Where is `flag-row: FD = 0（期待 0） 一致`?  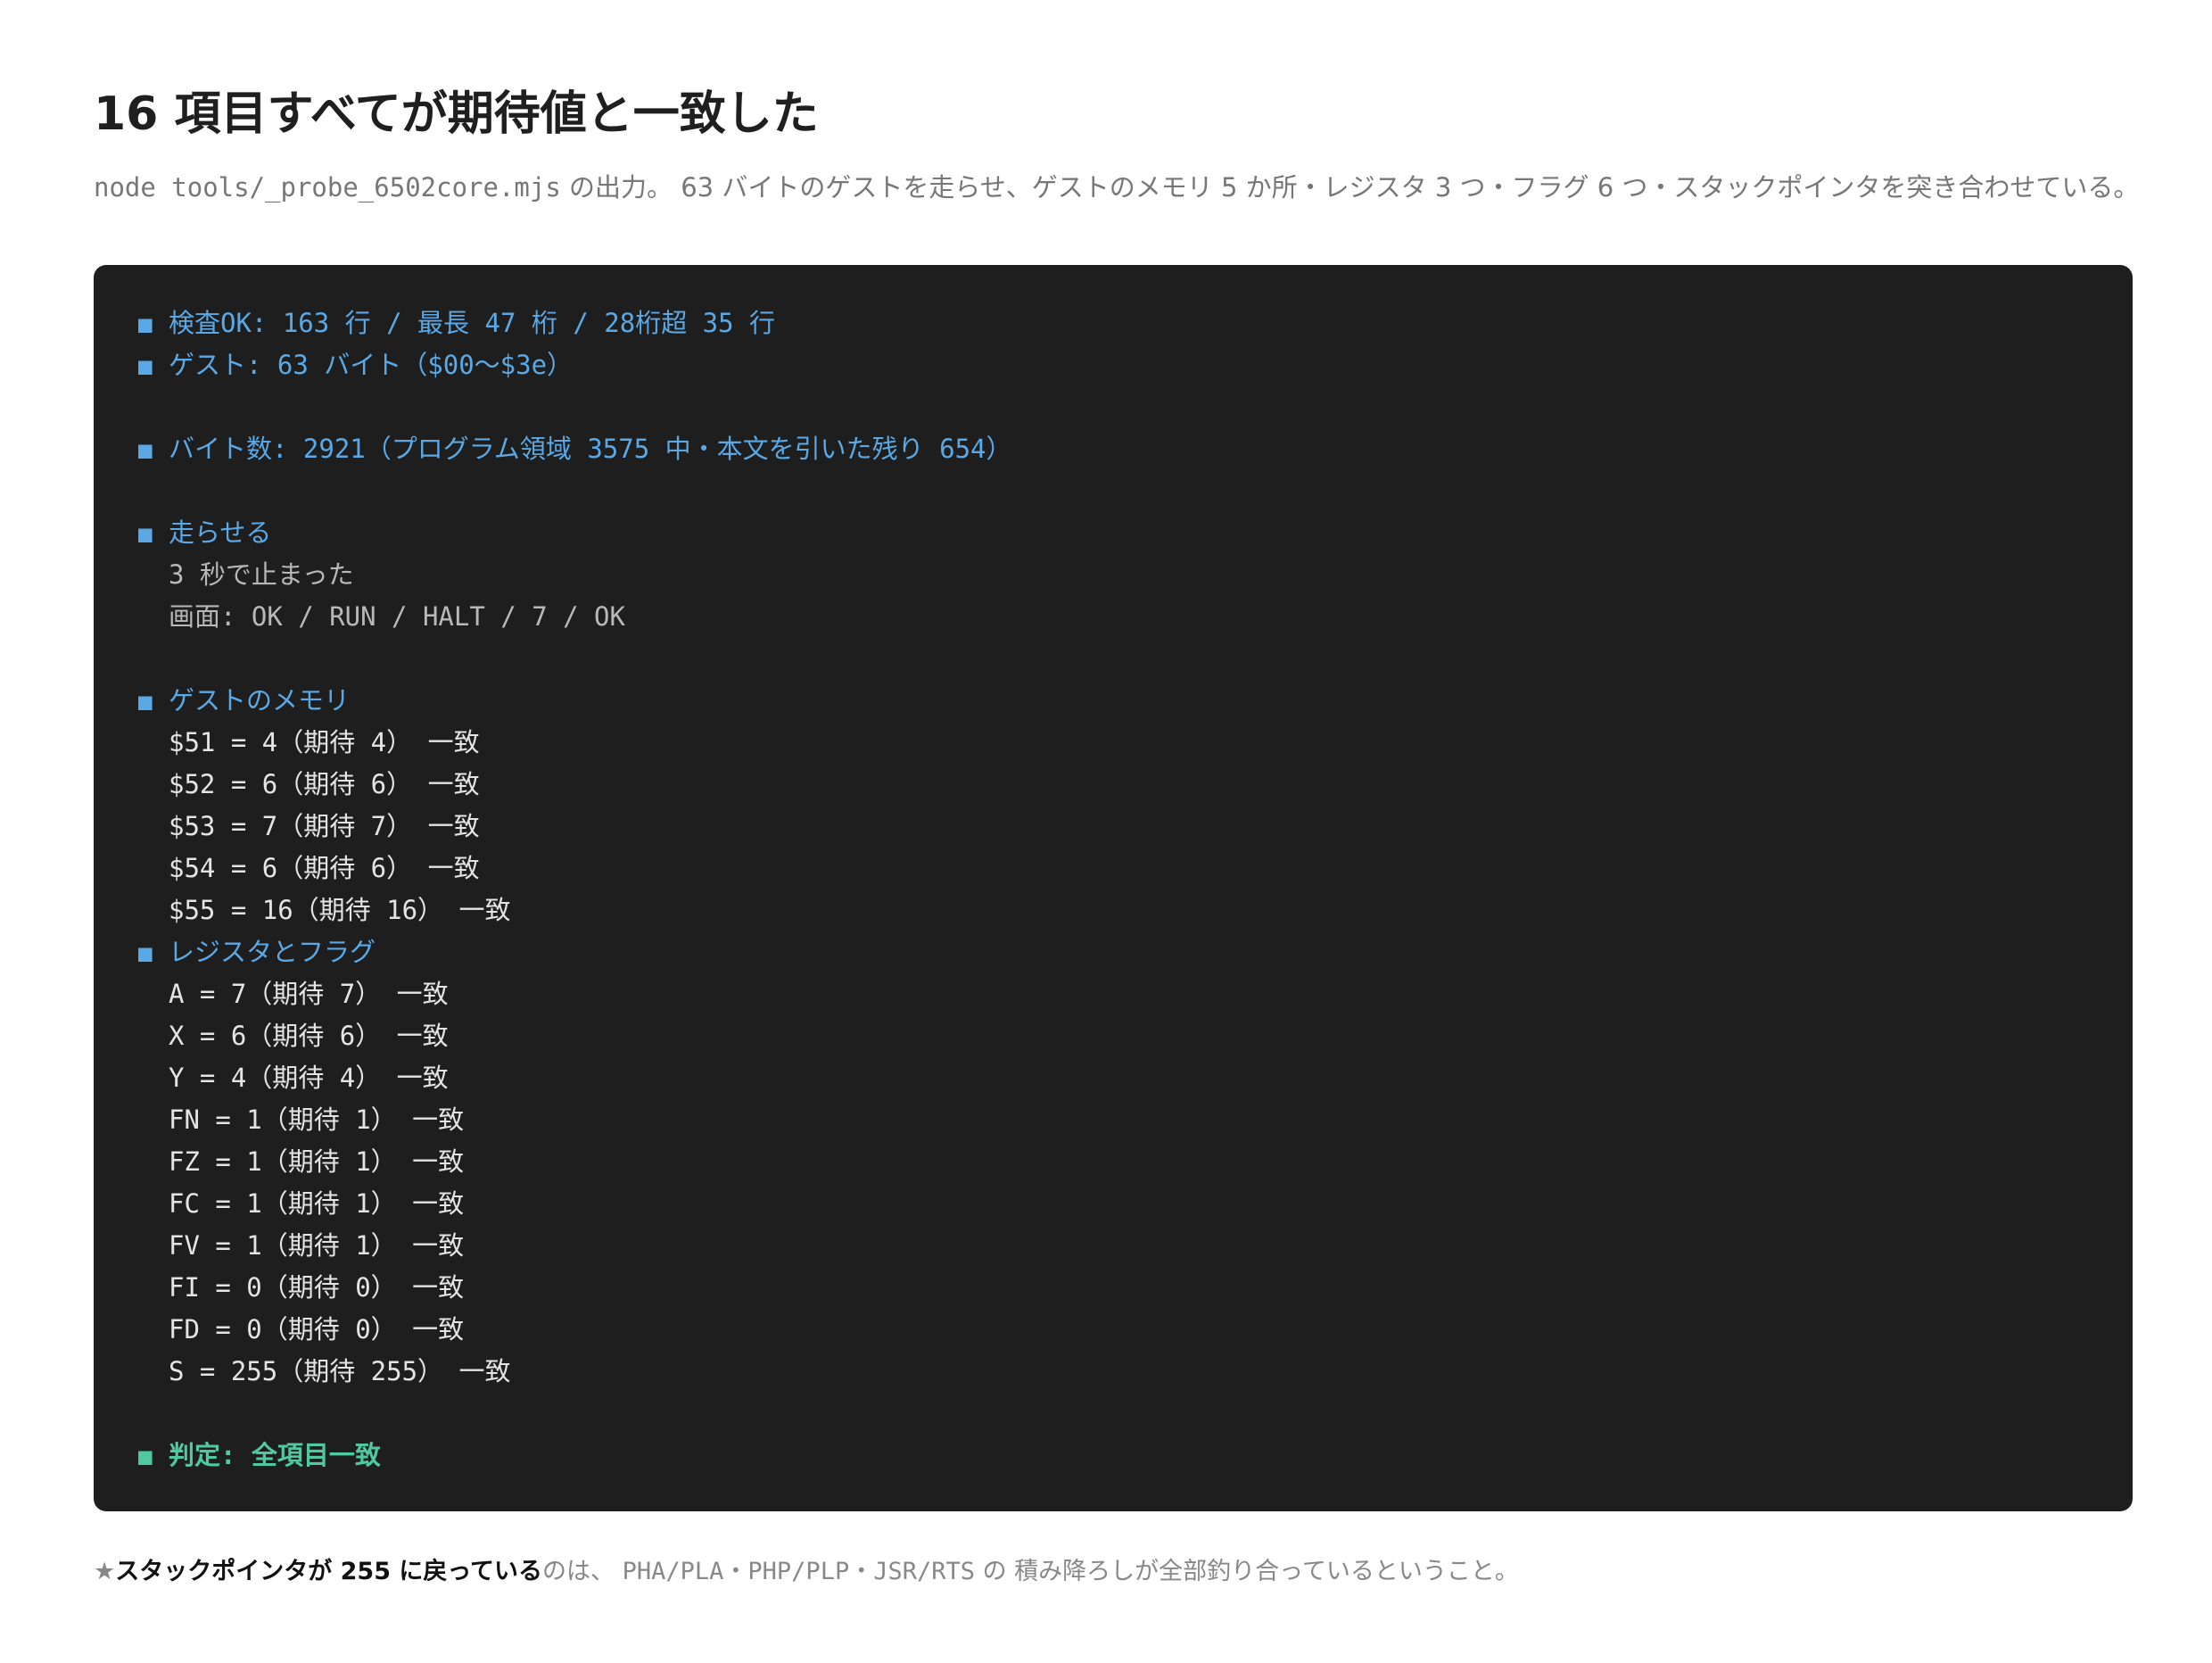
flag-row: FD = 0（期待 0） 一致 is located at coordinates (317, 1329).